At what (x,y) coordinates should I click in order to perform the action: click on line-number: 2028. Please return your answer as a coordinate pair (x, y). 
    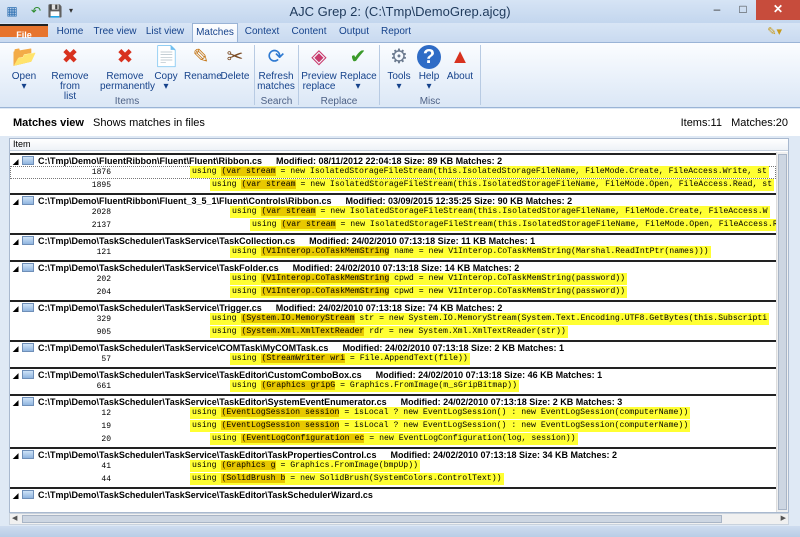
    Looking at the image, I should click on (101, 212).